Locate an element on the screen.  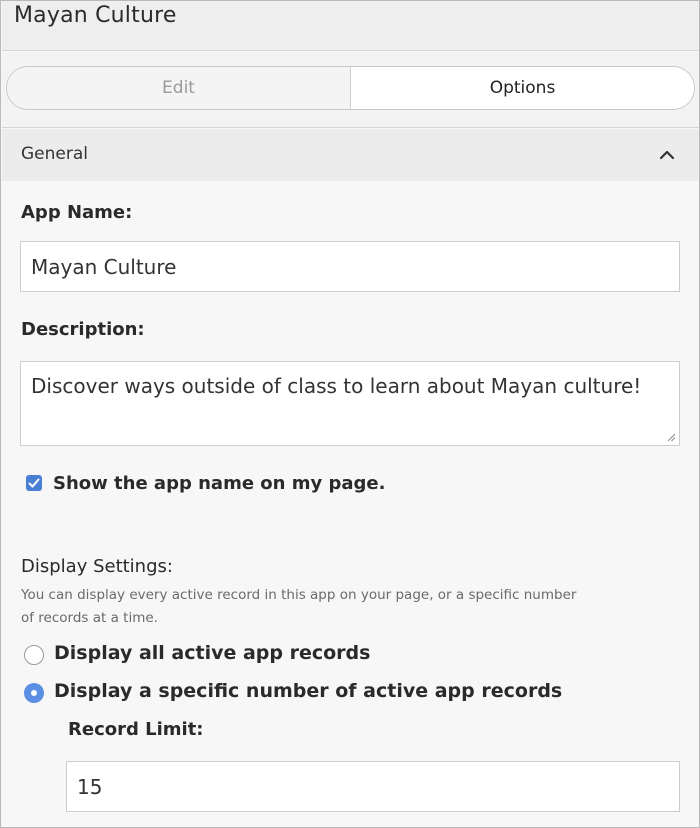
display-settings-label: Display Settings: is located at coordinates (97, 566).